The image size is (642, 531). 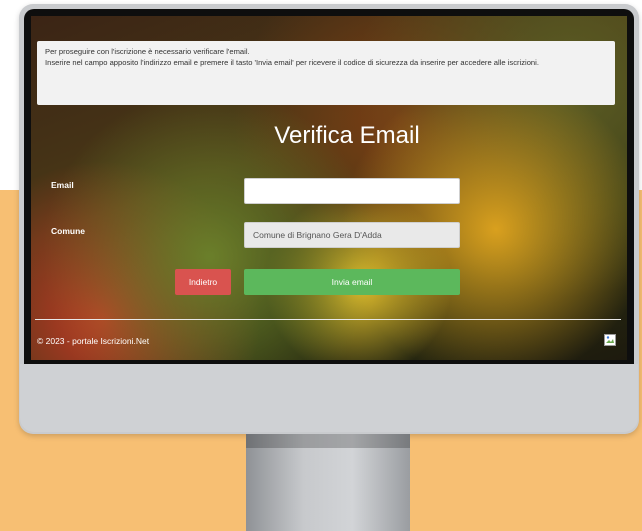 What do you see at coordinates (68, 231) in the screenshot?
I see `comune-label: Comune` at bounding box center [68, 231].